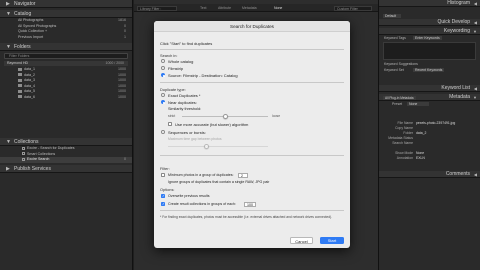 The width and height of the screenshot is (480, 270). What do you see at coordinates (163, 175) in the screenshot?
I see `checkbox-min-photos` at bounding box center [163, 175].